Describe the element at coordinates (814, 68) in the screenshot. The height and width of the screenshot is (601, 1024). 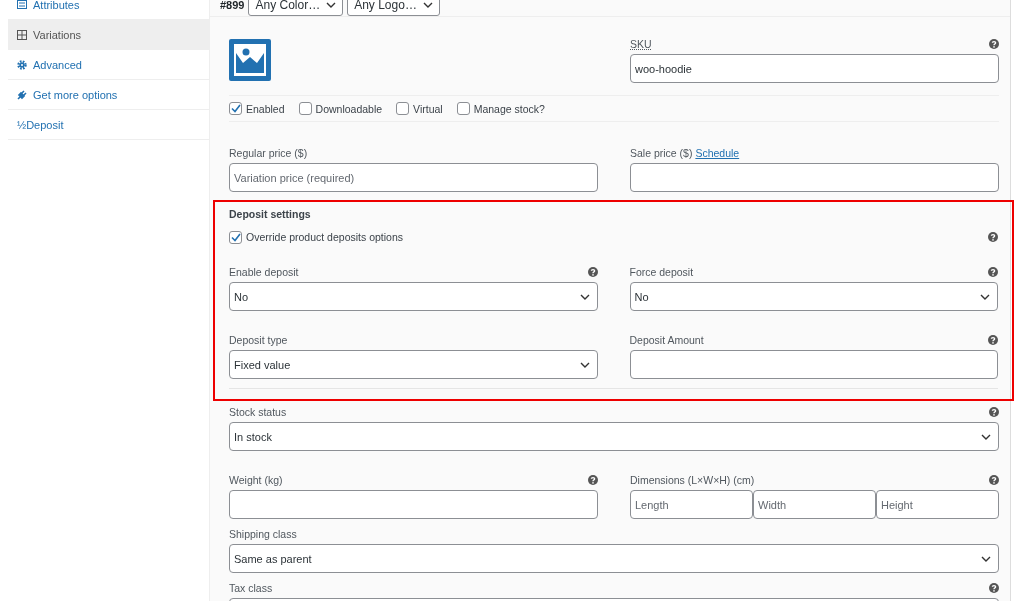
I see `input-field: woo-hoodie` at that location.